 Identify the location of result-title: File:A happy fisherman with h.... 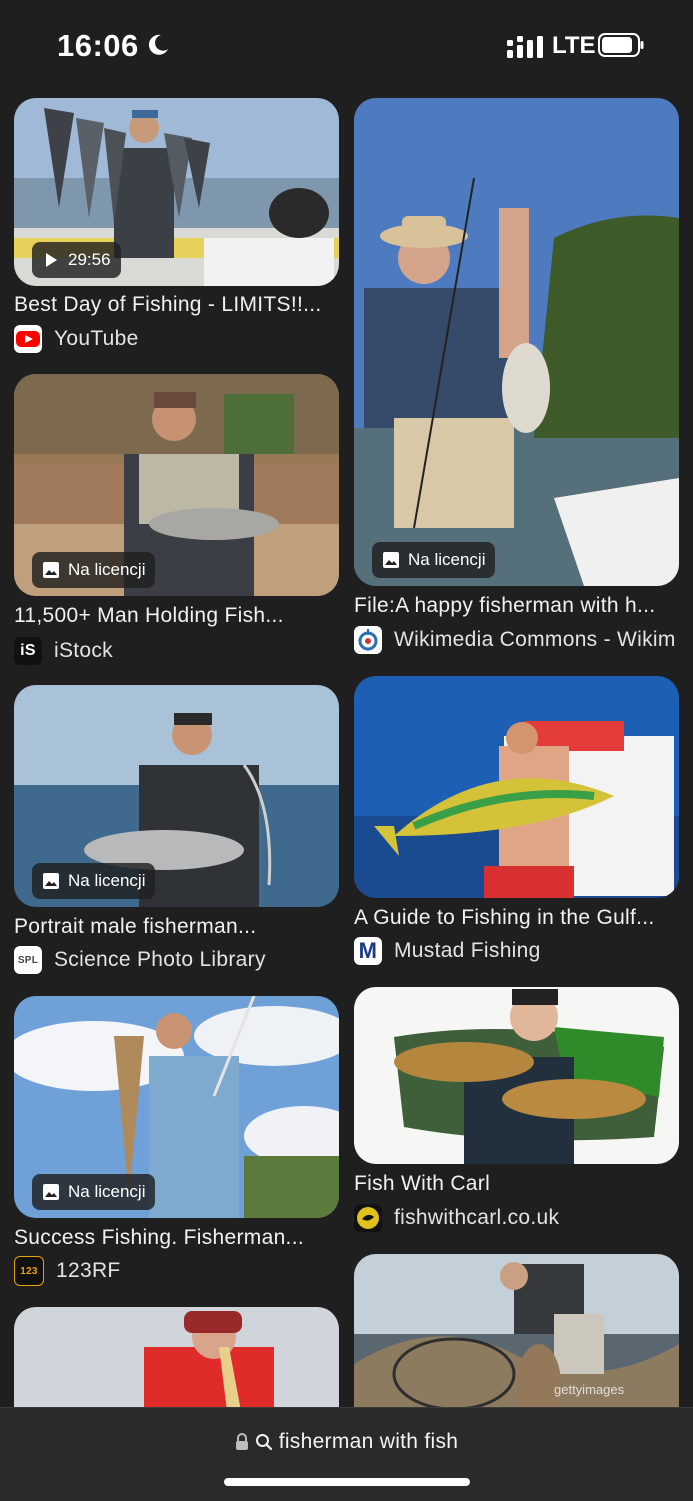
(519, 606).